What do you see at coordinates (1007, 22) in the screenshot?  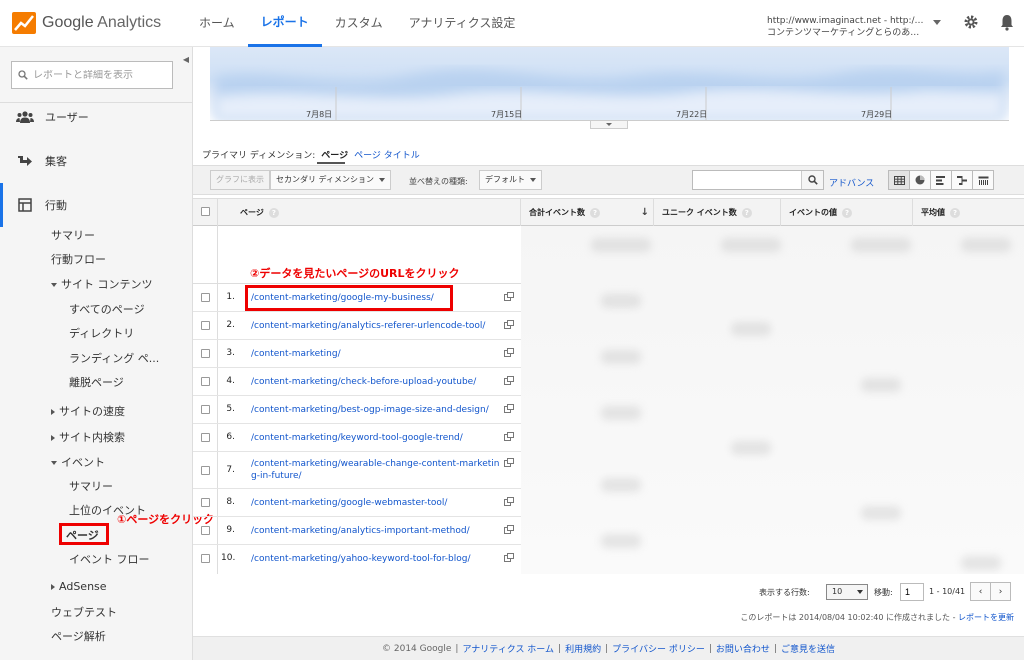 I see `bell-icon` at bounding box center [1007, 22].